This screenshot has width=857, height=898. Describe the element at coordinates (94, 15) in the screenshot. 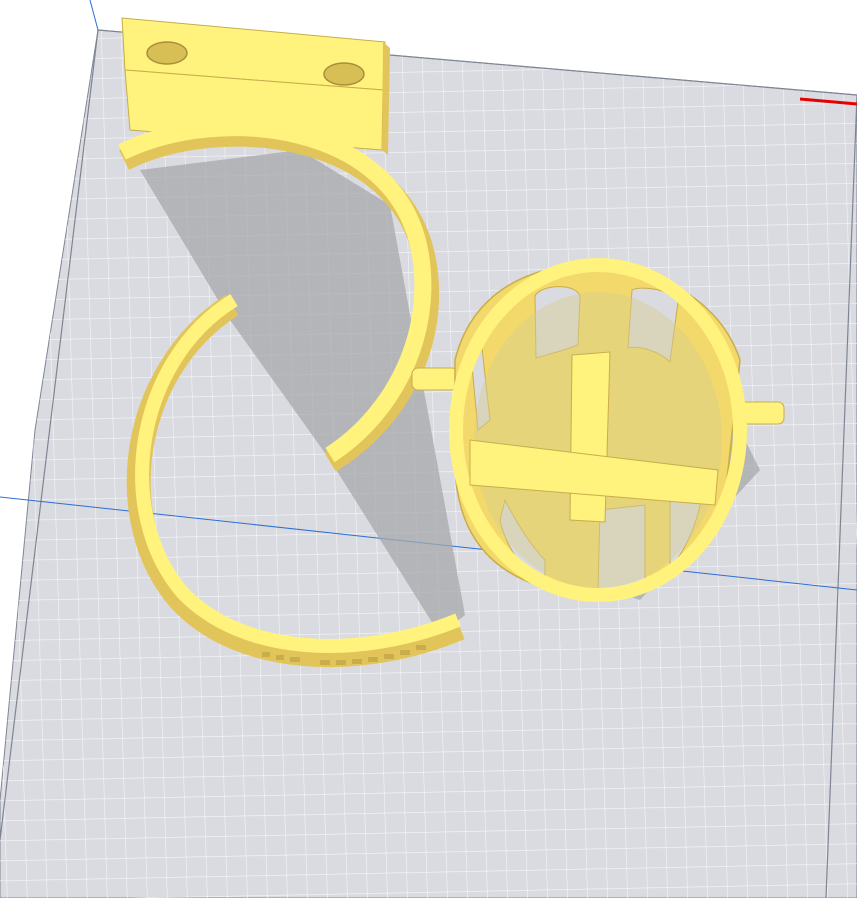

I see `corner-line` at that location.